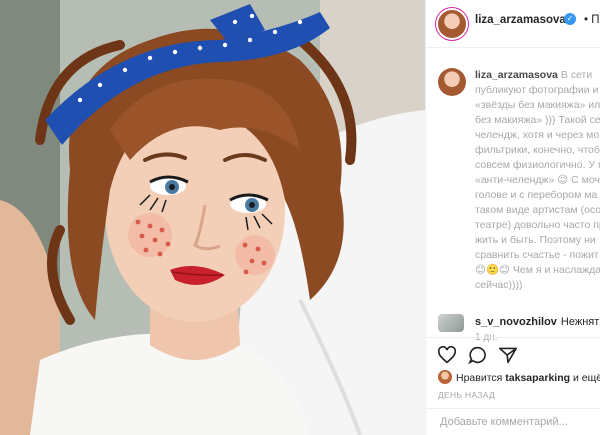 This screenshot has width=600, height=435. Describe the element at coordinates (537, 120) in the screenshot. I see `caption-line: без макияжа» ))) Такой се` at that location.